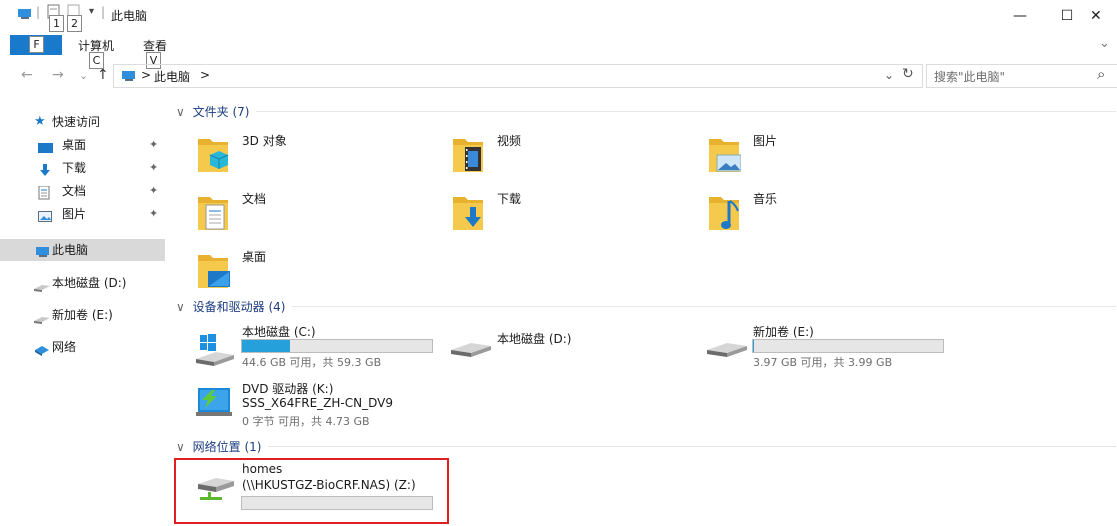 Image resolution: width=1117 pixels, height=526 pixels. Describe the element at coordinates (329, 485) in the screenshot. I see `network-location-path: (\\HKUSTGZ-BioCRF.NAS) (Z:)` at that location.